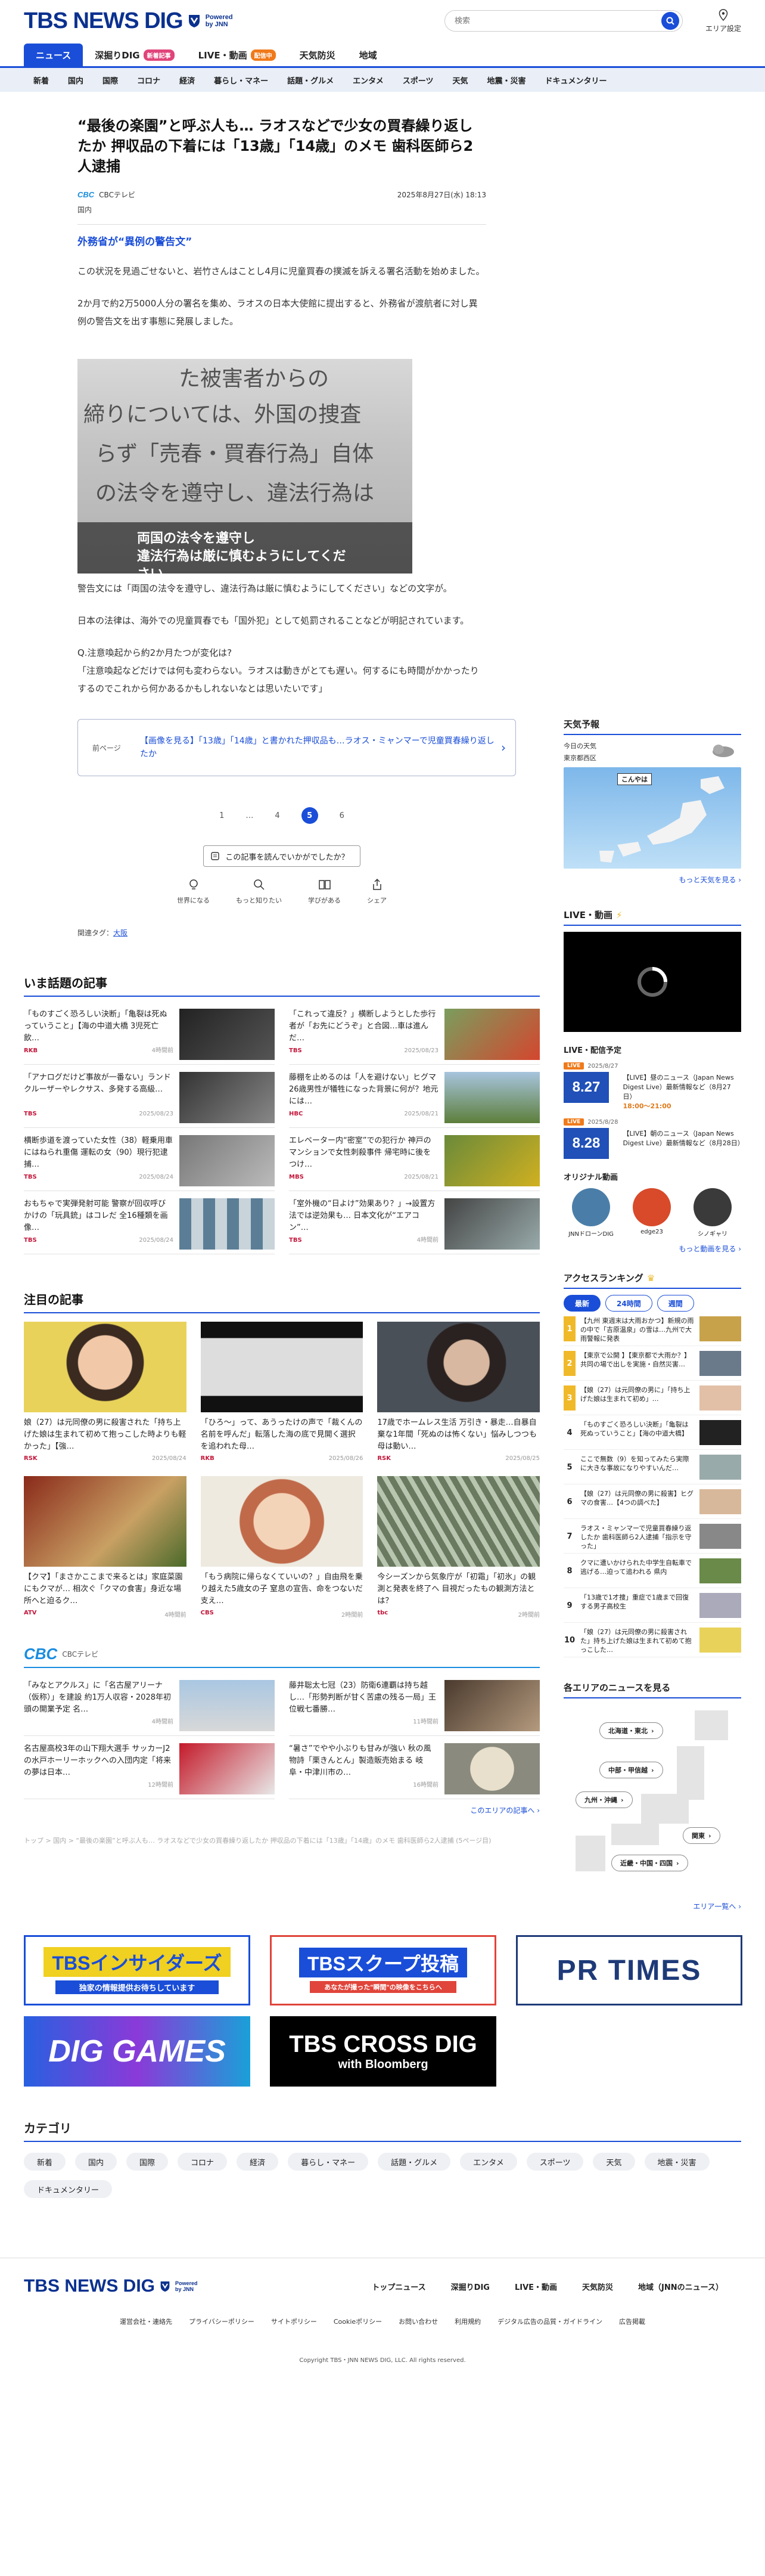 The height and width of the screenshot is (2576, 765). What do you see at coordinates (282, 1810) in the screenshot?
I see `cbc-more-link: このエリアの記事へ ›` at bounding box center [282, 1810].